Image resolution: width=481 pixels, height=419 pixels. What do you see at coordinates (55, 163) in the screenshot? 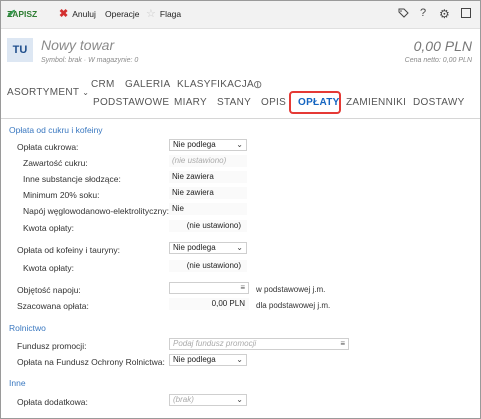
I see `sugar-content-label: Zawartość cukru:` at bounding box center [55, 163].